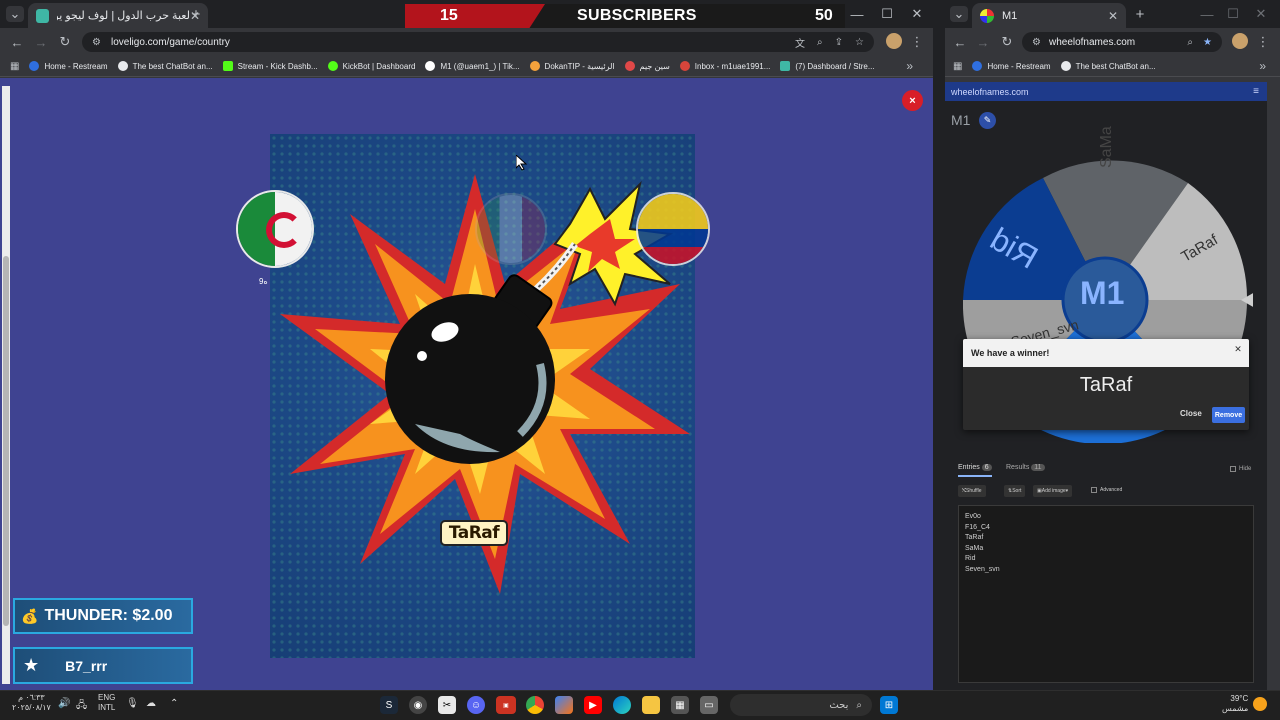 The width and height of the screenshot is (1280, 720). What do you see at coordinates (1207, 42) in the screenshot?
I see `bookmark-star-icon: ★` at bounding box center [1207, 42].